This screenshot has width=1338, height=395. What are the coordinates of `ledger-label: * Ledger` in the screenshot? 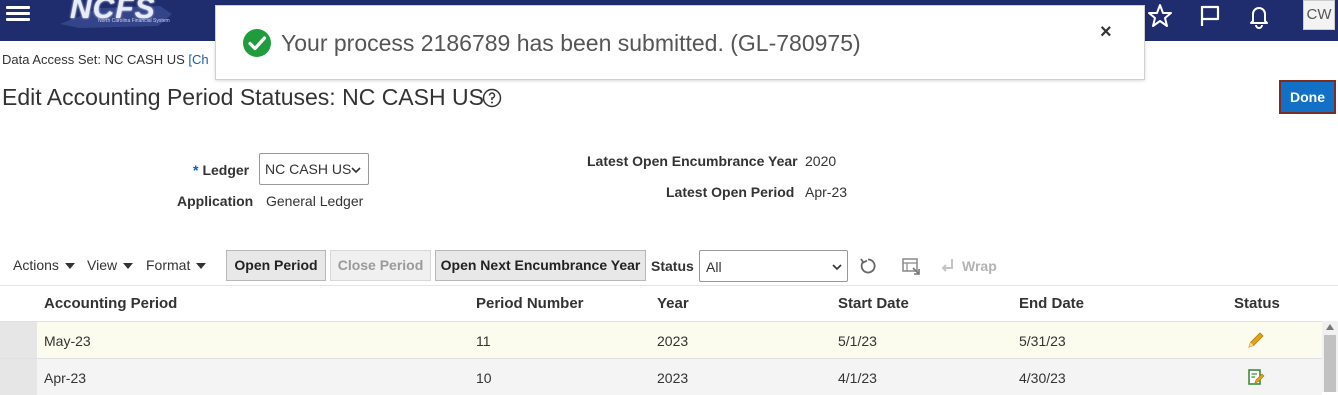 It's located at (221, 170).